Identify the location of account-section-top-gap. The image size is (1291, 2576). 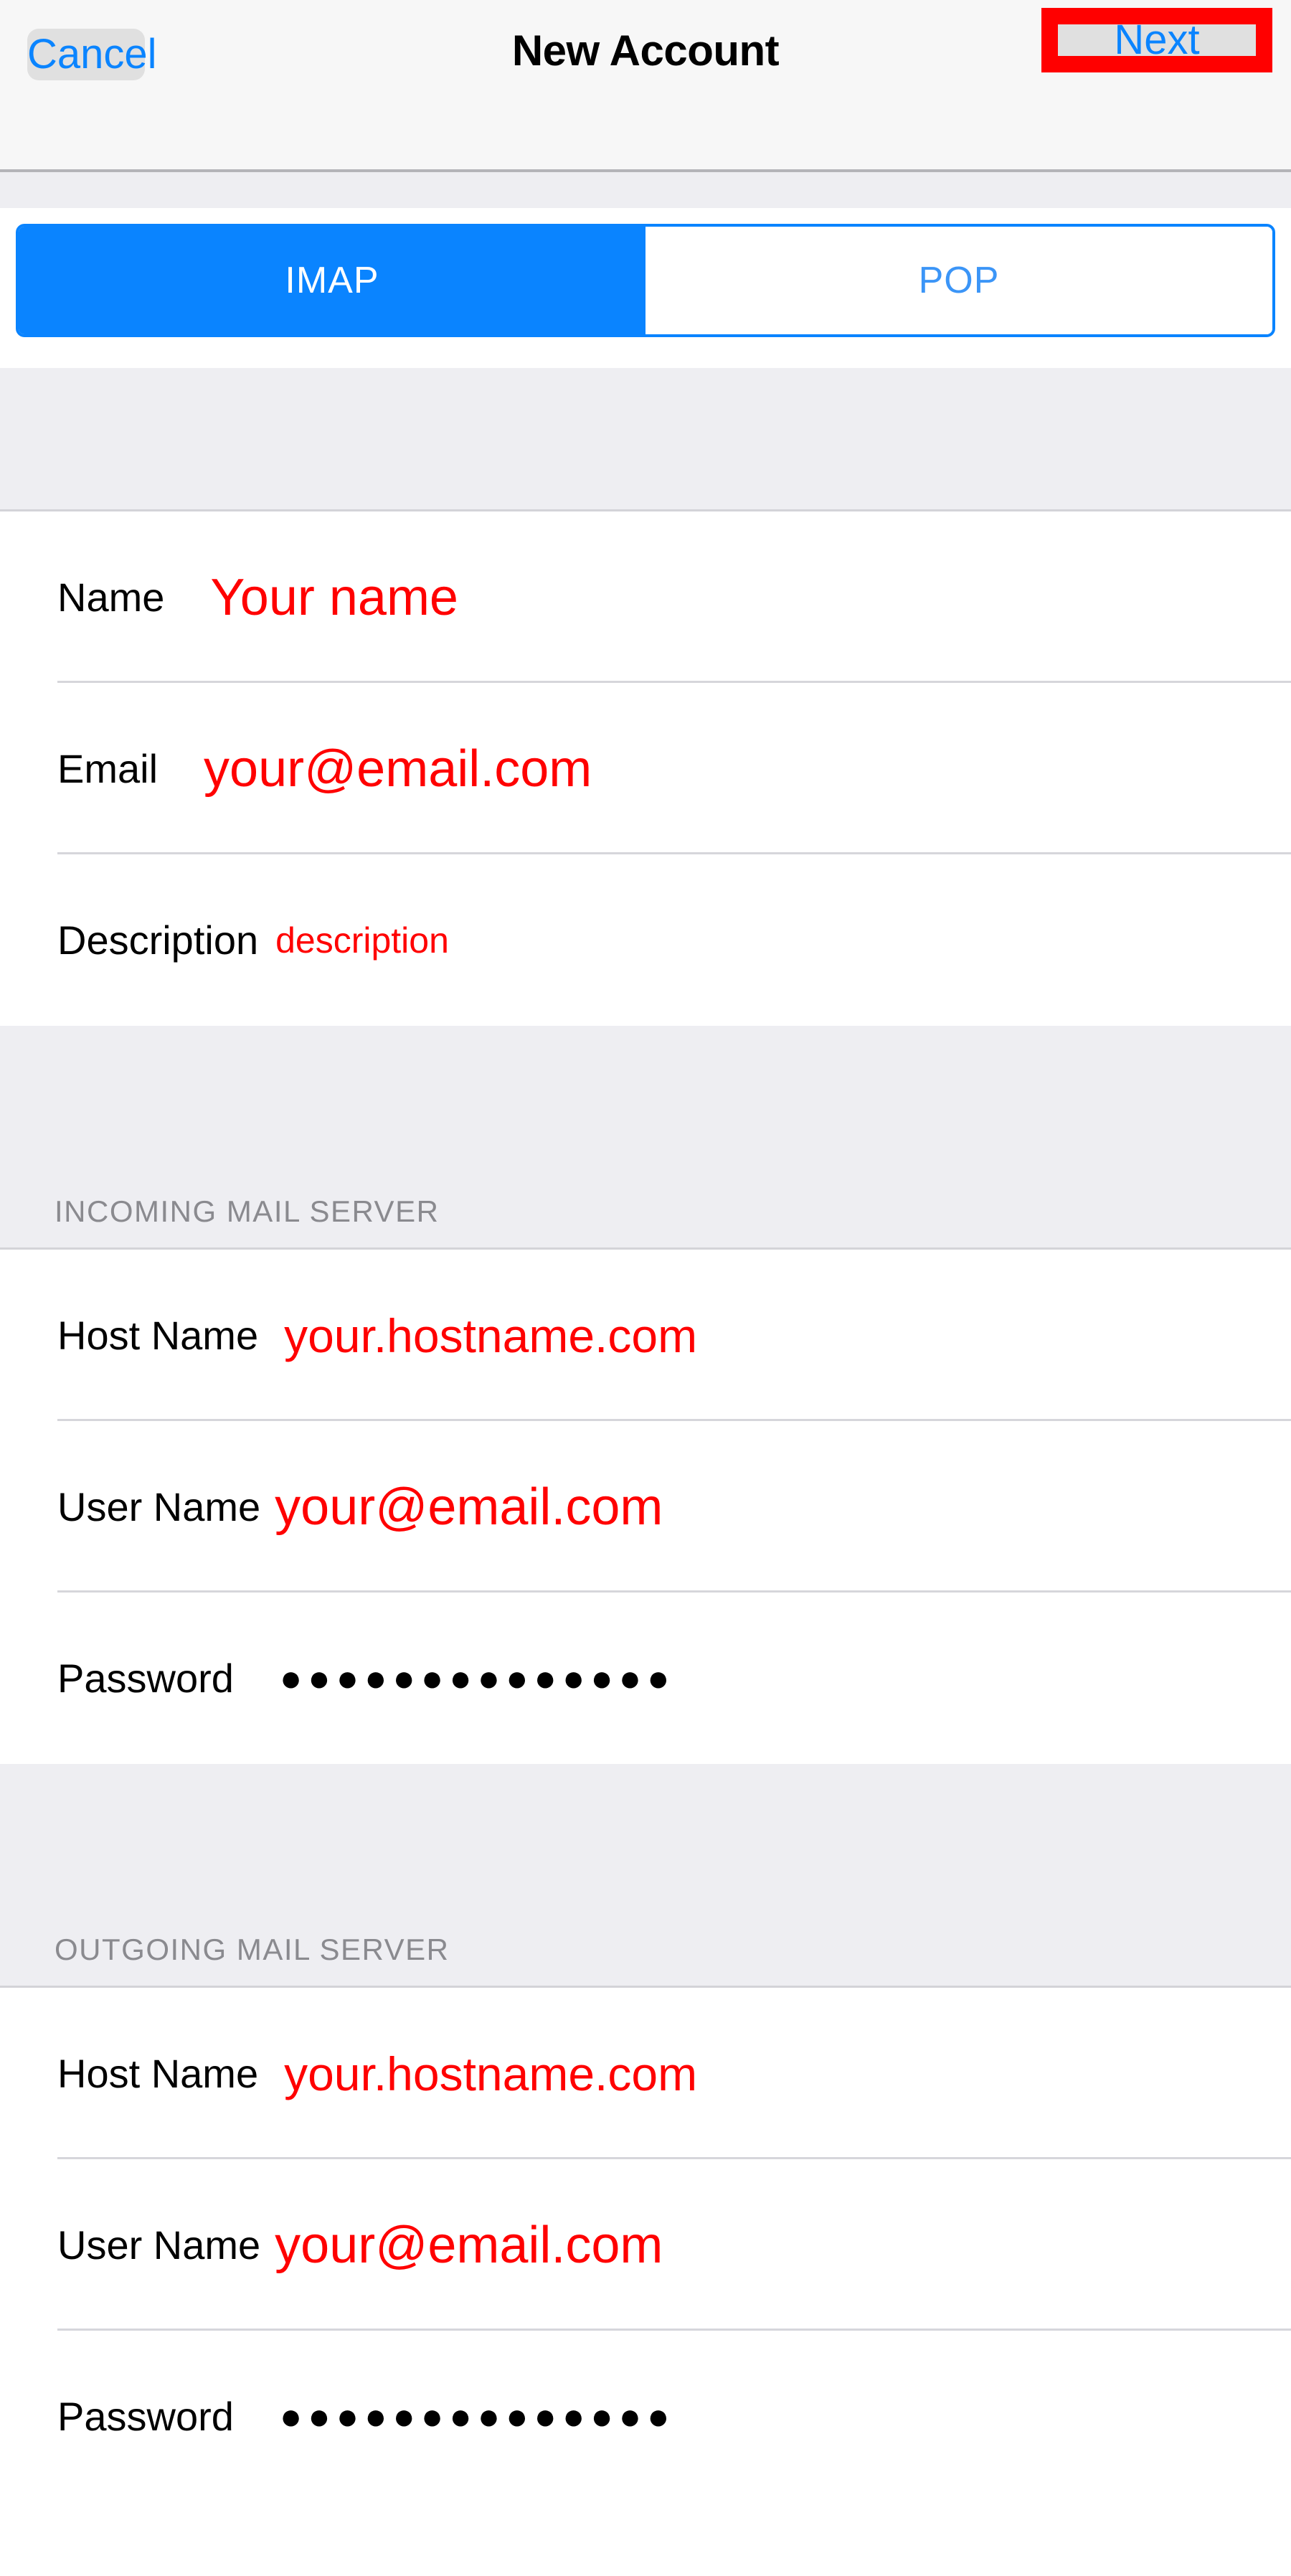
(645, 439).